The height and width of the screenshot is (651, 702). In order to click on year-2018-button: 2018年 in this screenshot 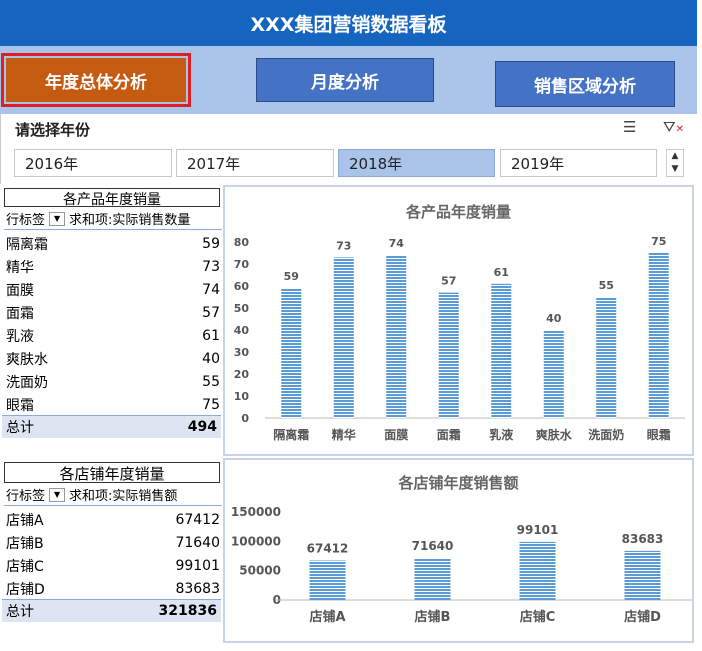, I will do `click(416, 163)`.